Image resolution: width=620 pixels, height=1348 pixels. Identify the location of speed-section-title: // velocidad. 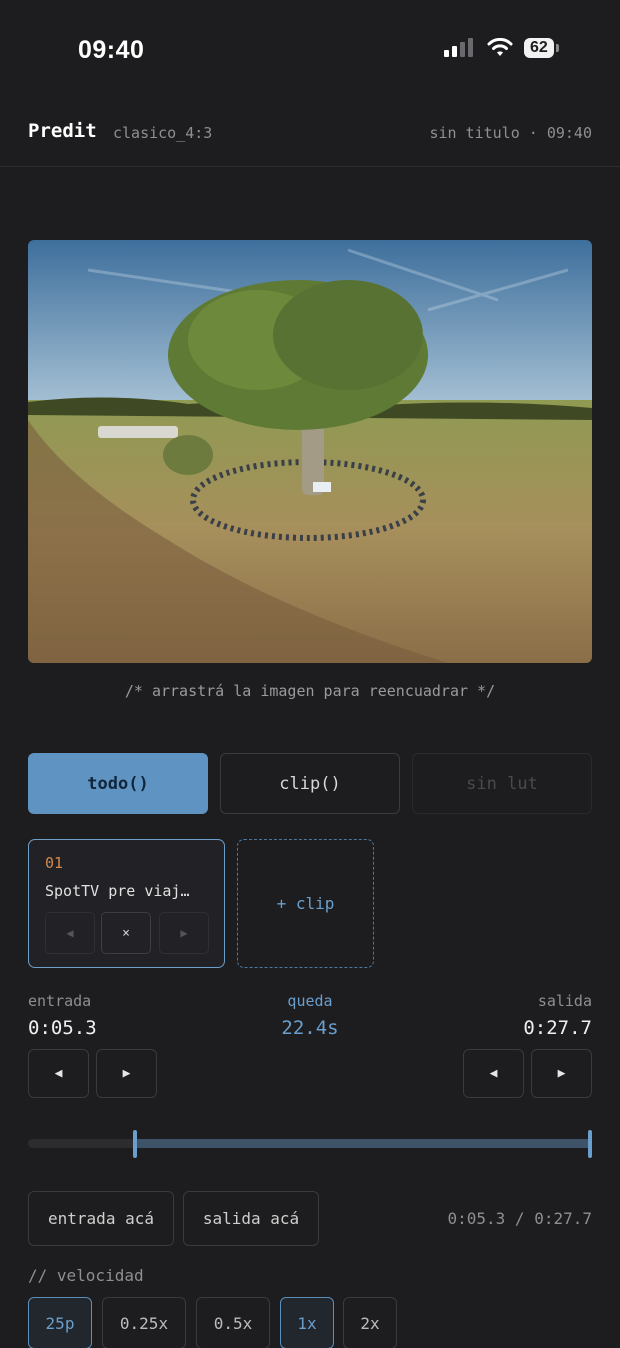
(86, 1275).